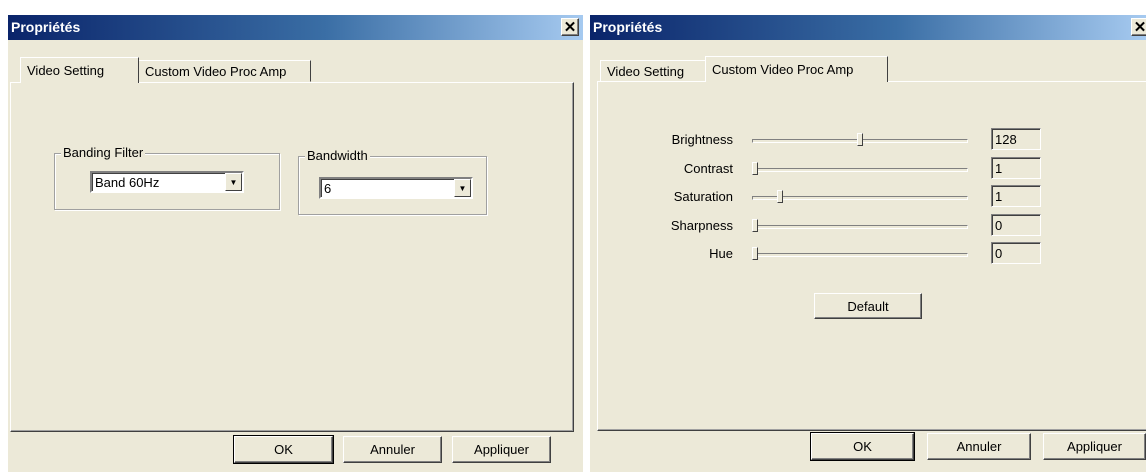 The image size is (1146, 472). What do you see at coordinates (337, 155) in the screenshot?
I see `bandwidth-label: Bandwidth` at bounding box center [337, 155].